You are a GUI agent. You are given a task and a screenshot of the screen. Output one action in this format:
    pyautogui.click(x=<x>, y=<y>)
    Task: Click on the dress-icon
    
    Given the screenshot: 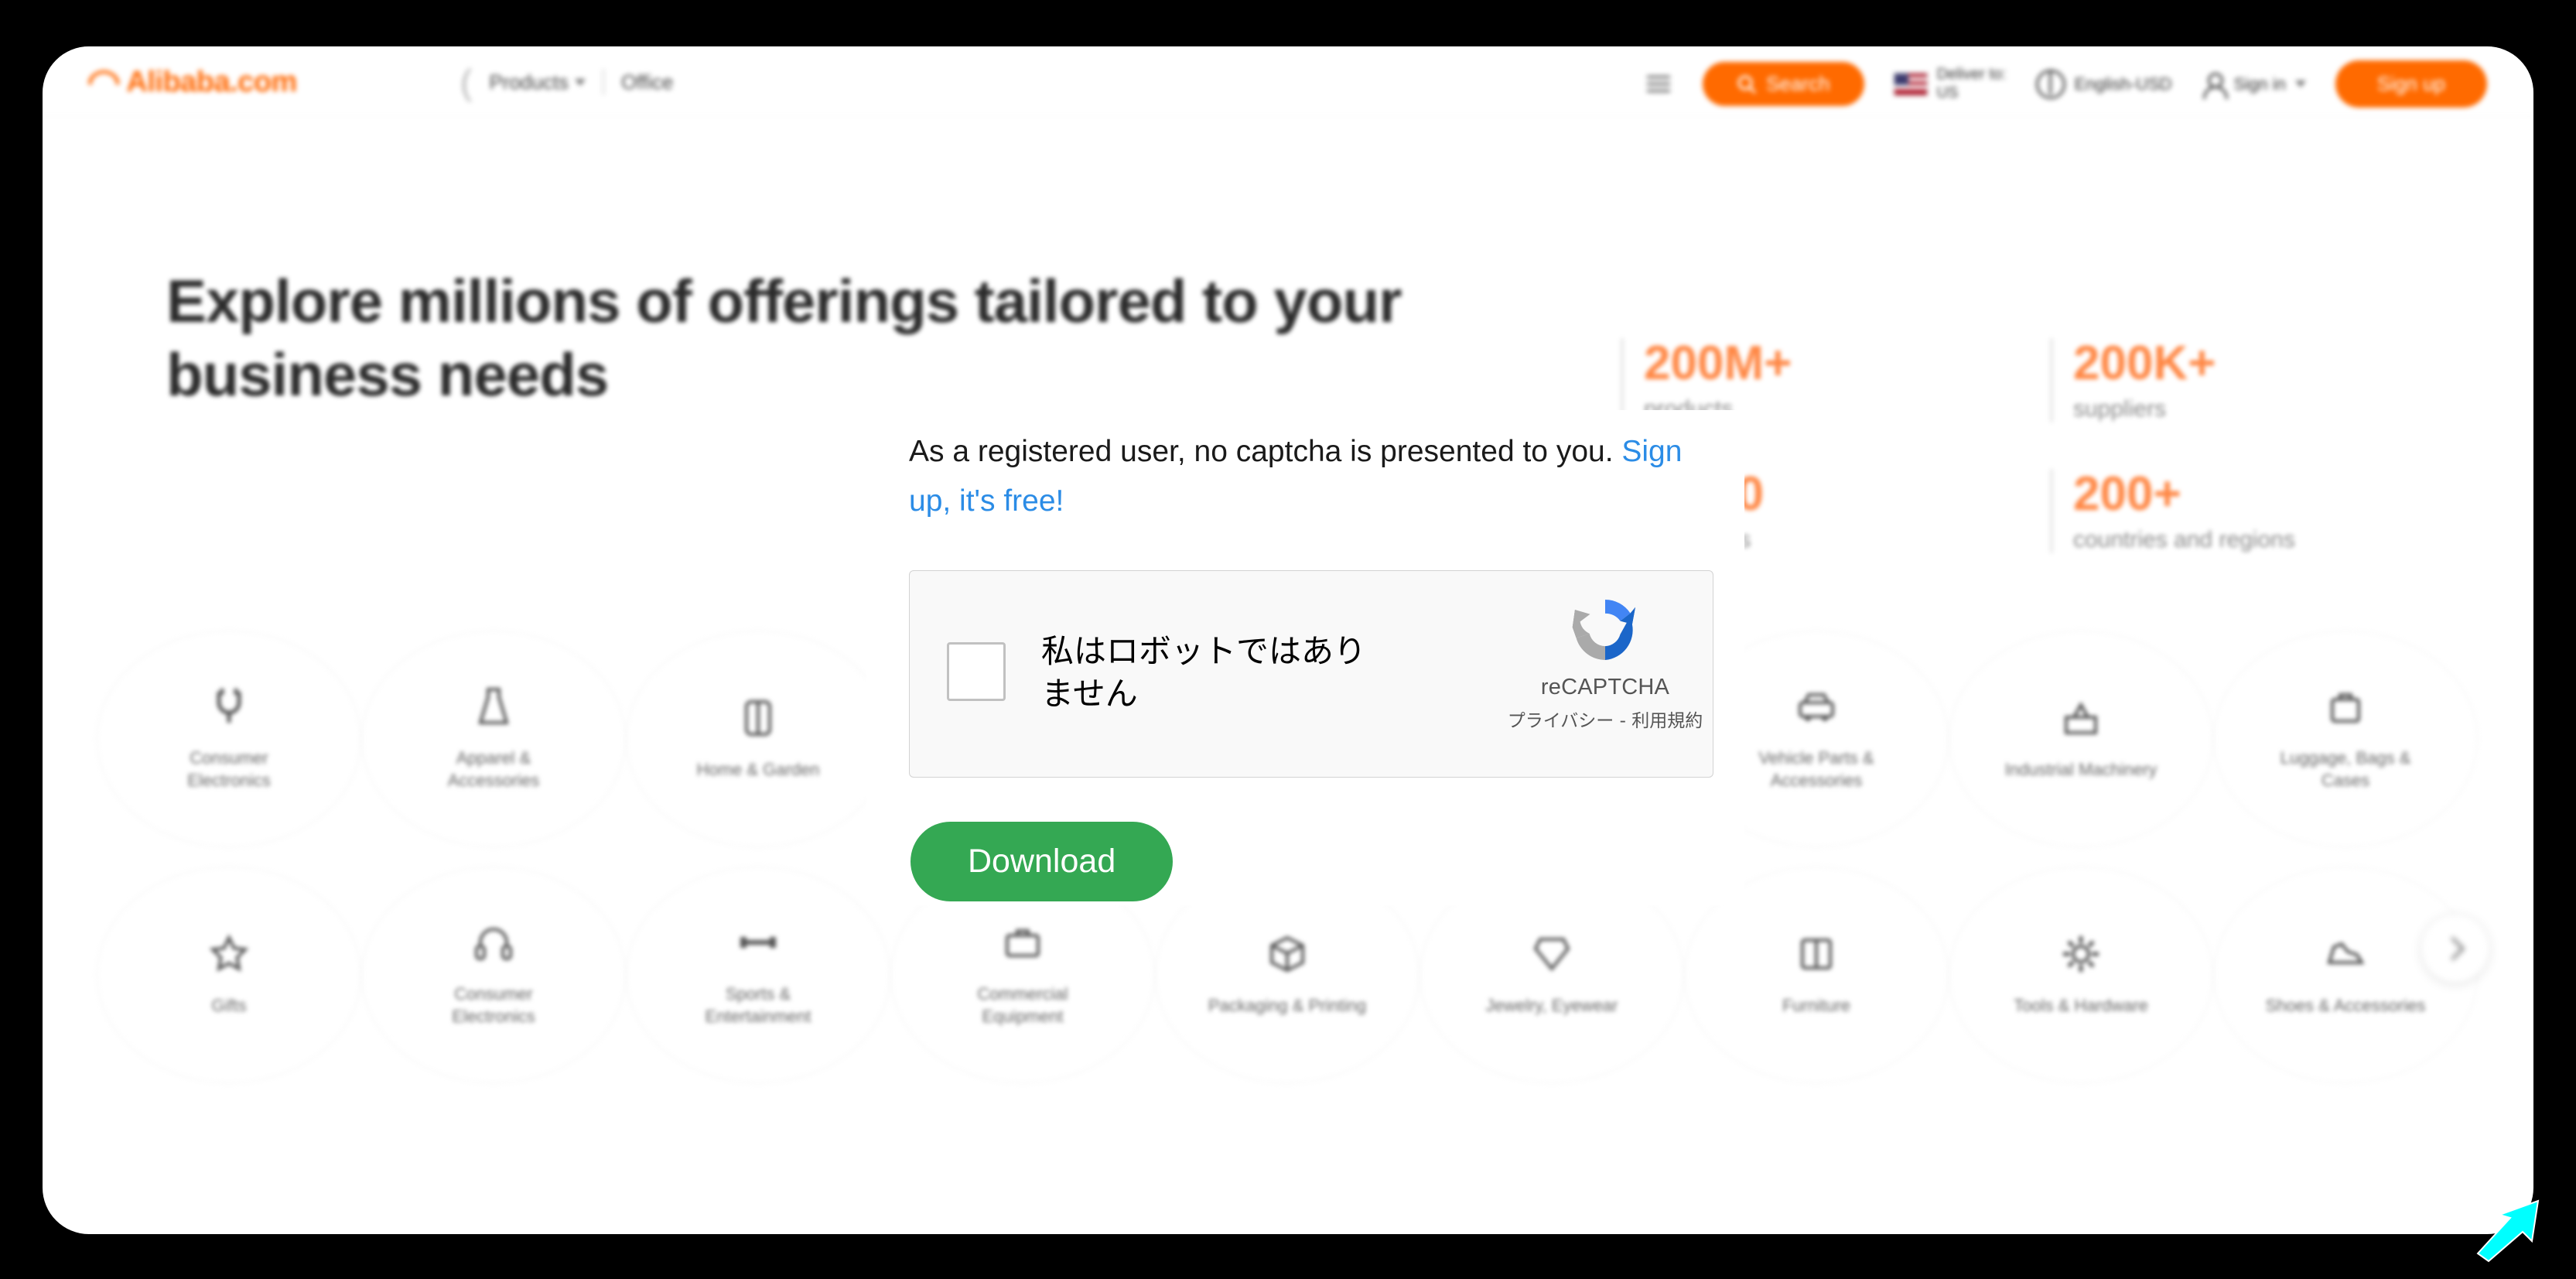 What is the action you would take?
    pyautogui.click(x=493, y=706)
    